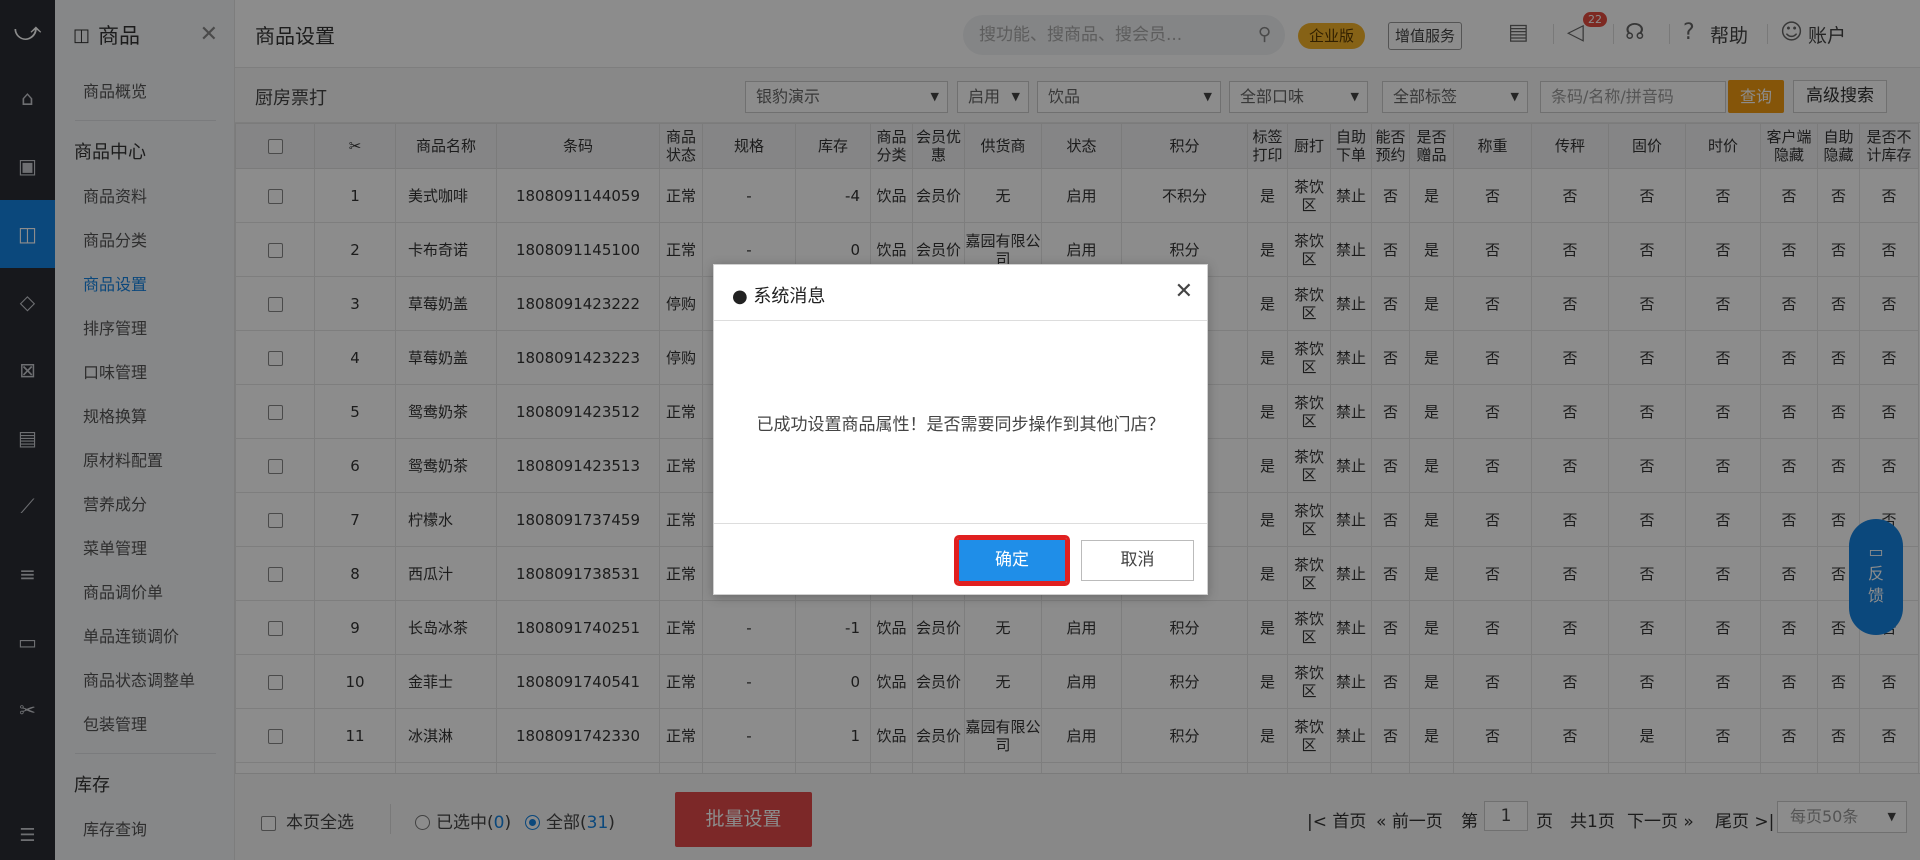 The height and width of the screenshot is (860, 1920). What do you see at coordinates (1012, 560) in the screenshot?
I see `confirm-button: 确定` at bounding box center [1012, 560].